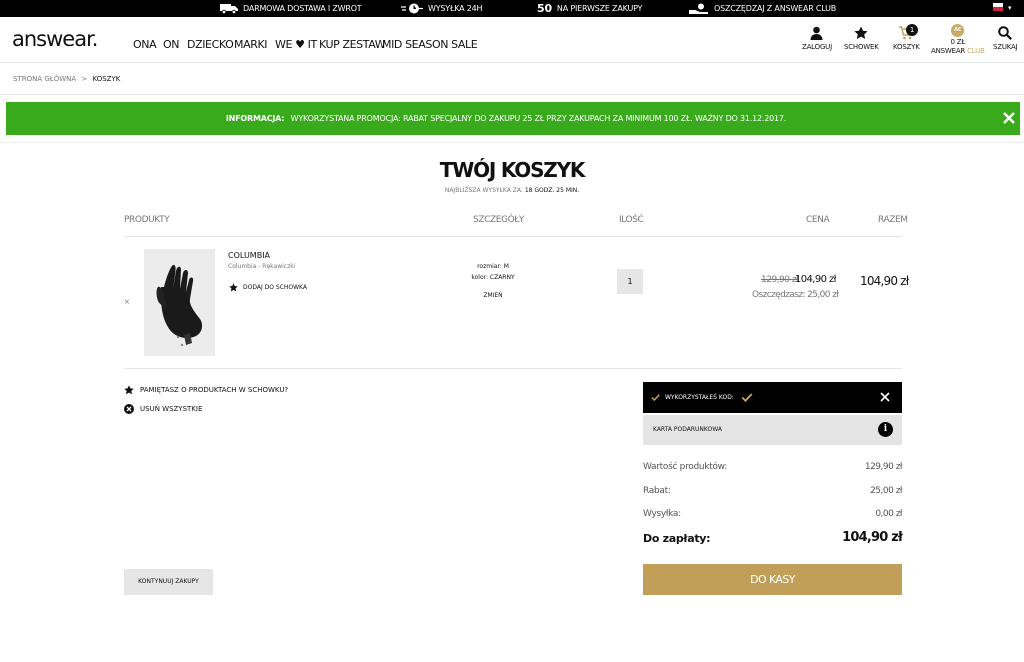 The width and height of the screenshot is (1024, 662). I want to click on shipping-time: 18 godz. 25 min., so click(552, 190).